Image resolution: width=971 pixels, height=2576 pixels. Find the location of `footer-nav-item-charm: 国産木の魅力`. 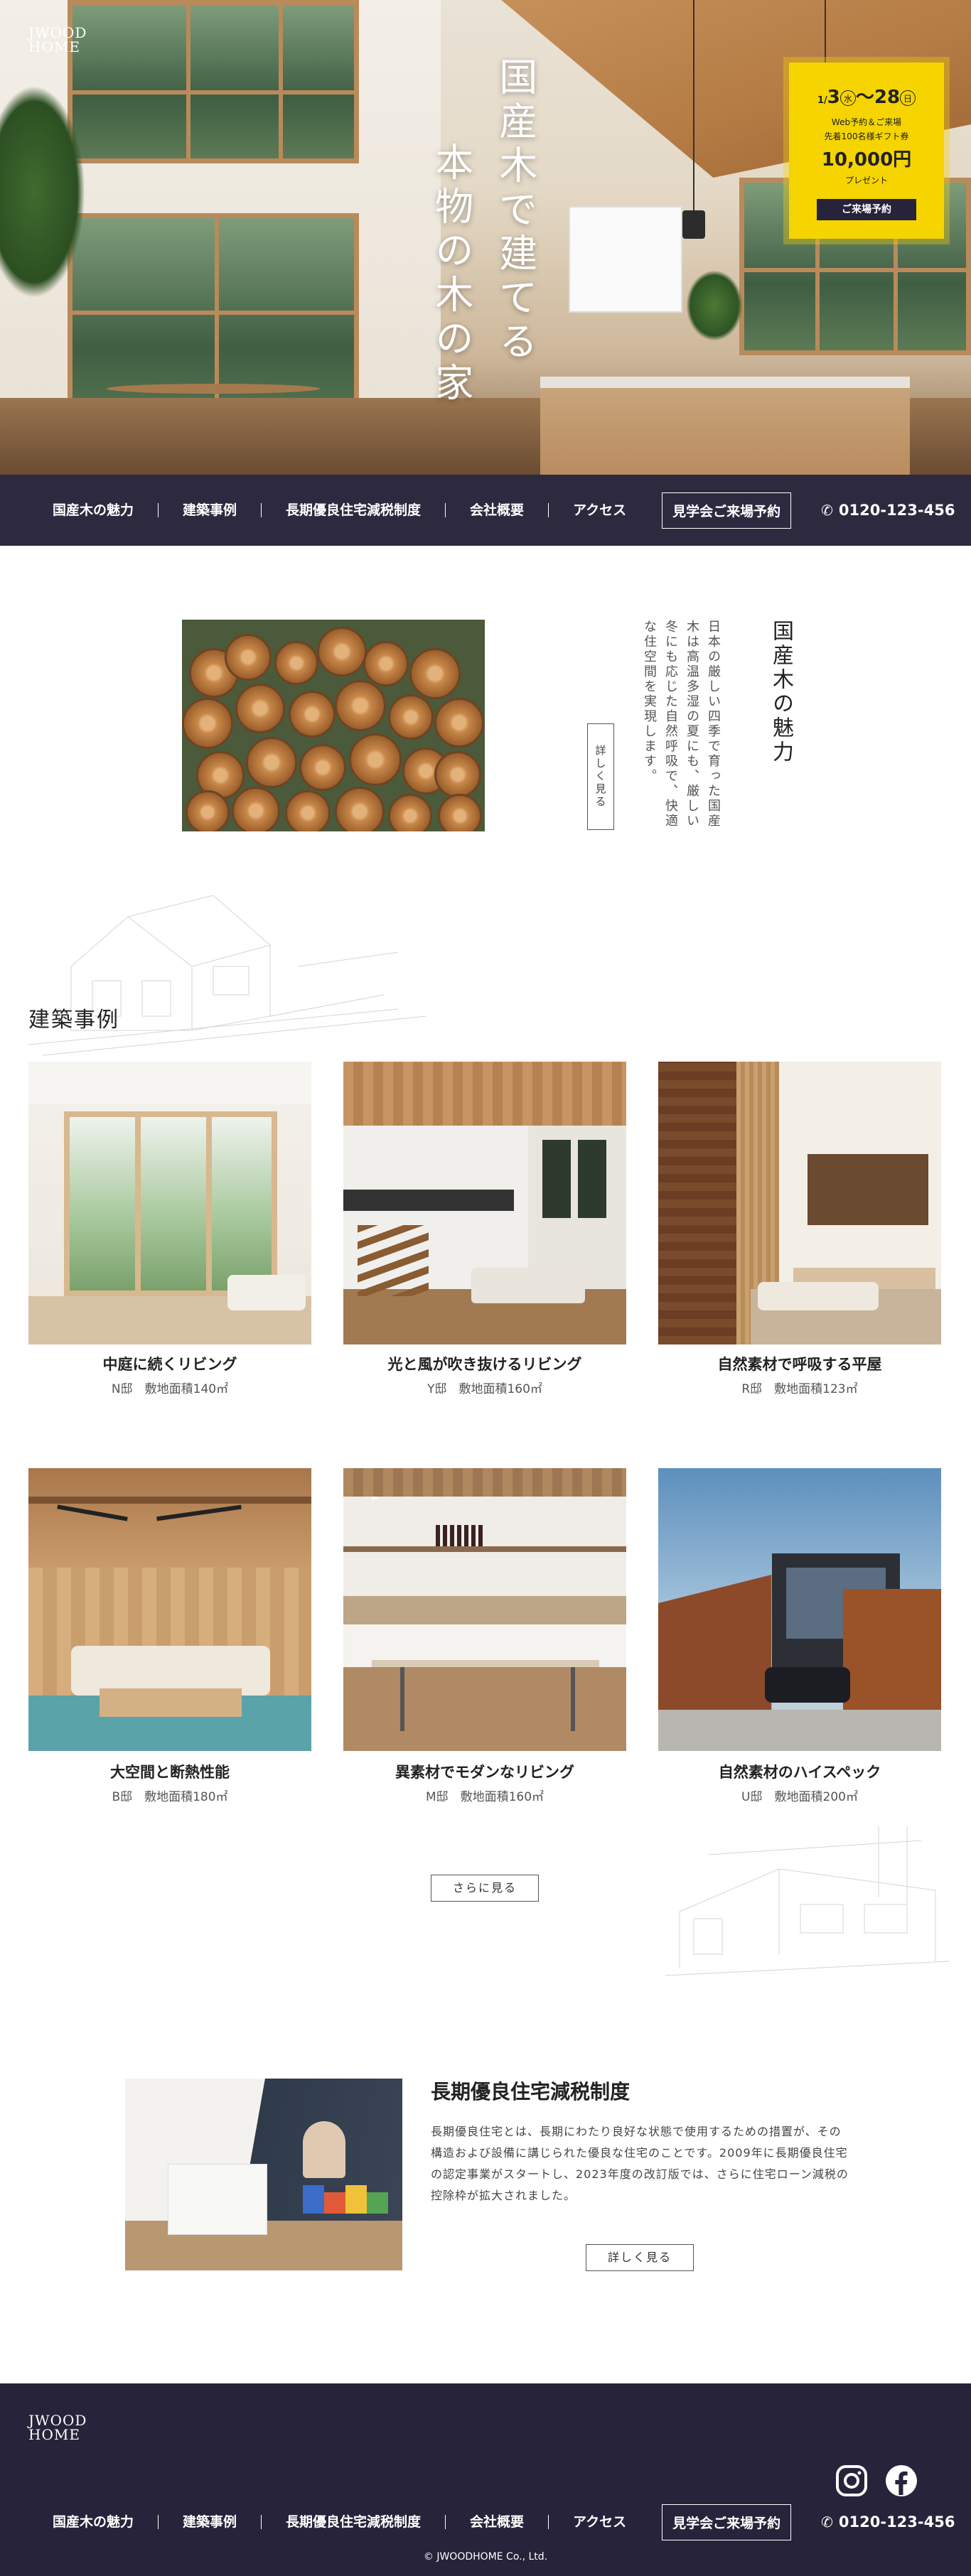

footer-nav-item-charm: 国産木の魅力 is located at coordinates (94, 2522).